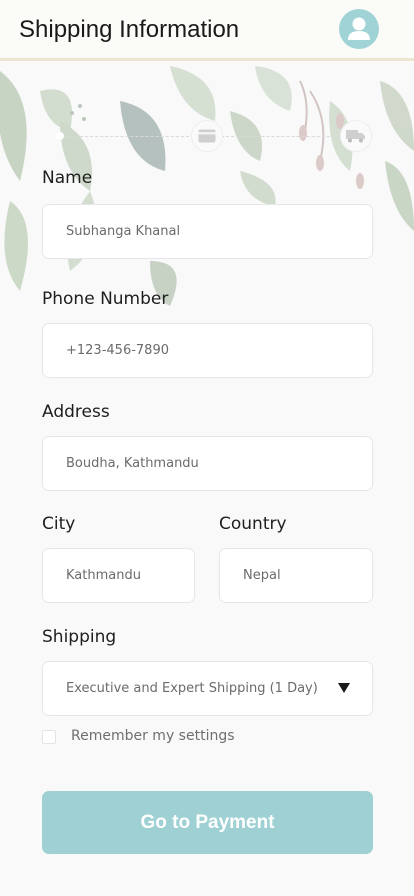 The height and width of the screenshot is (896, 414). I want to click on city-value: Kathmandu, so click(103, 575).